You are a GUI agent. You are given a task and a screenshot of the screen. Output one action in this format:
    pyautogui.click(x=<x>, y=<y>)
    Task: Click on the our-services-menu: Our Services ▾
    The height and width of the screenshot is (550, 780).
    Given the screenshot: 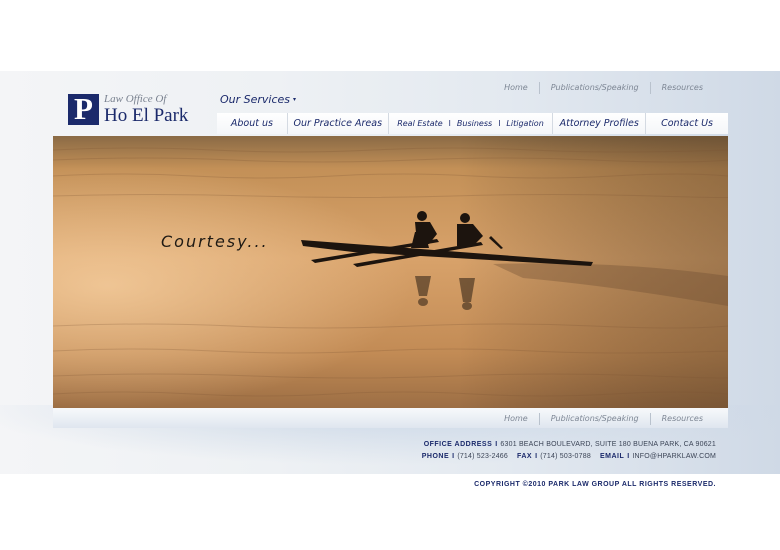 What is the action you would take?
    pyautogui.click(x=258, y=99)
    